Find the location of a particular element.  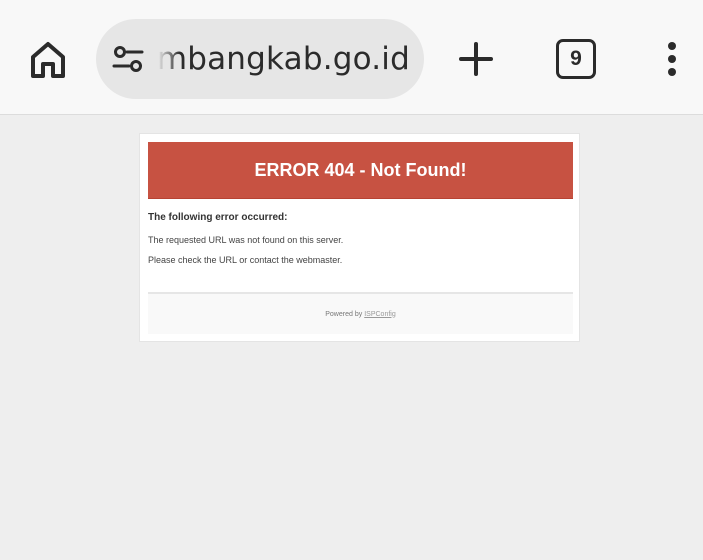

tab-switcher-button: 9 is located at coordinates (576, 59).